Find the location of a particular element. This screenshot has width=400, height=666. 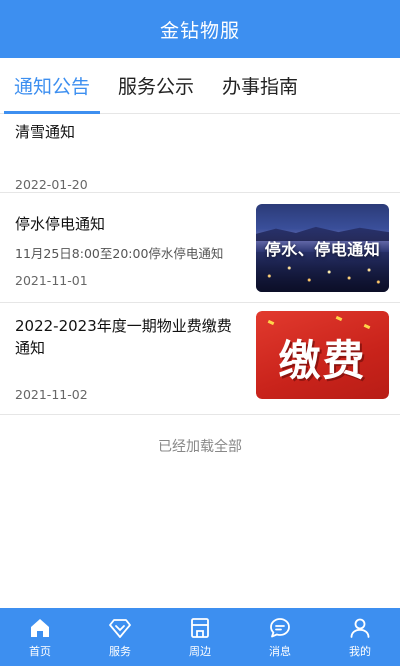

diamond-icon is located at coordinates (120, 628).